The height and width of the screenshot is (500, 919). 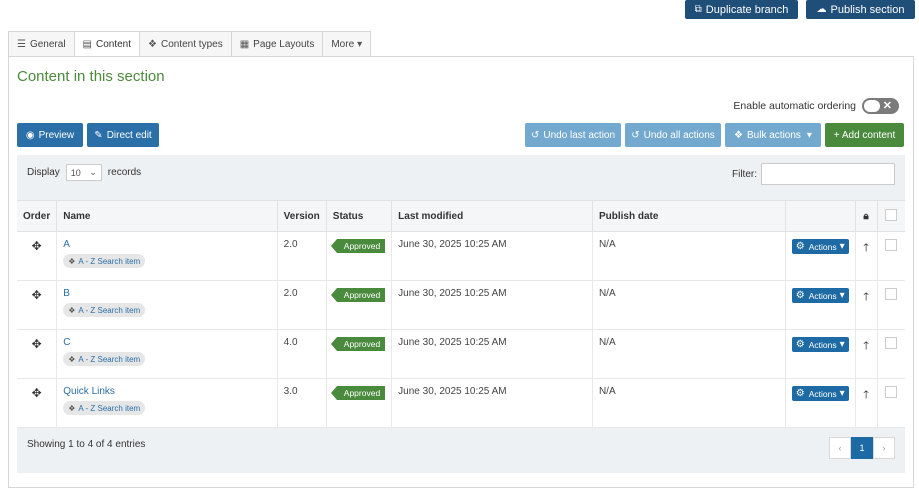 What do you see at coordinates (864, 135) in the screenshot?
I see `add-content-button: + Add content` at bounding box center [864, 135].